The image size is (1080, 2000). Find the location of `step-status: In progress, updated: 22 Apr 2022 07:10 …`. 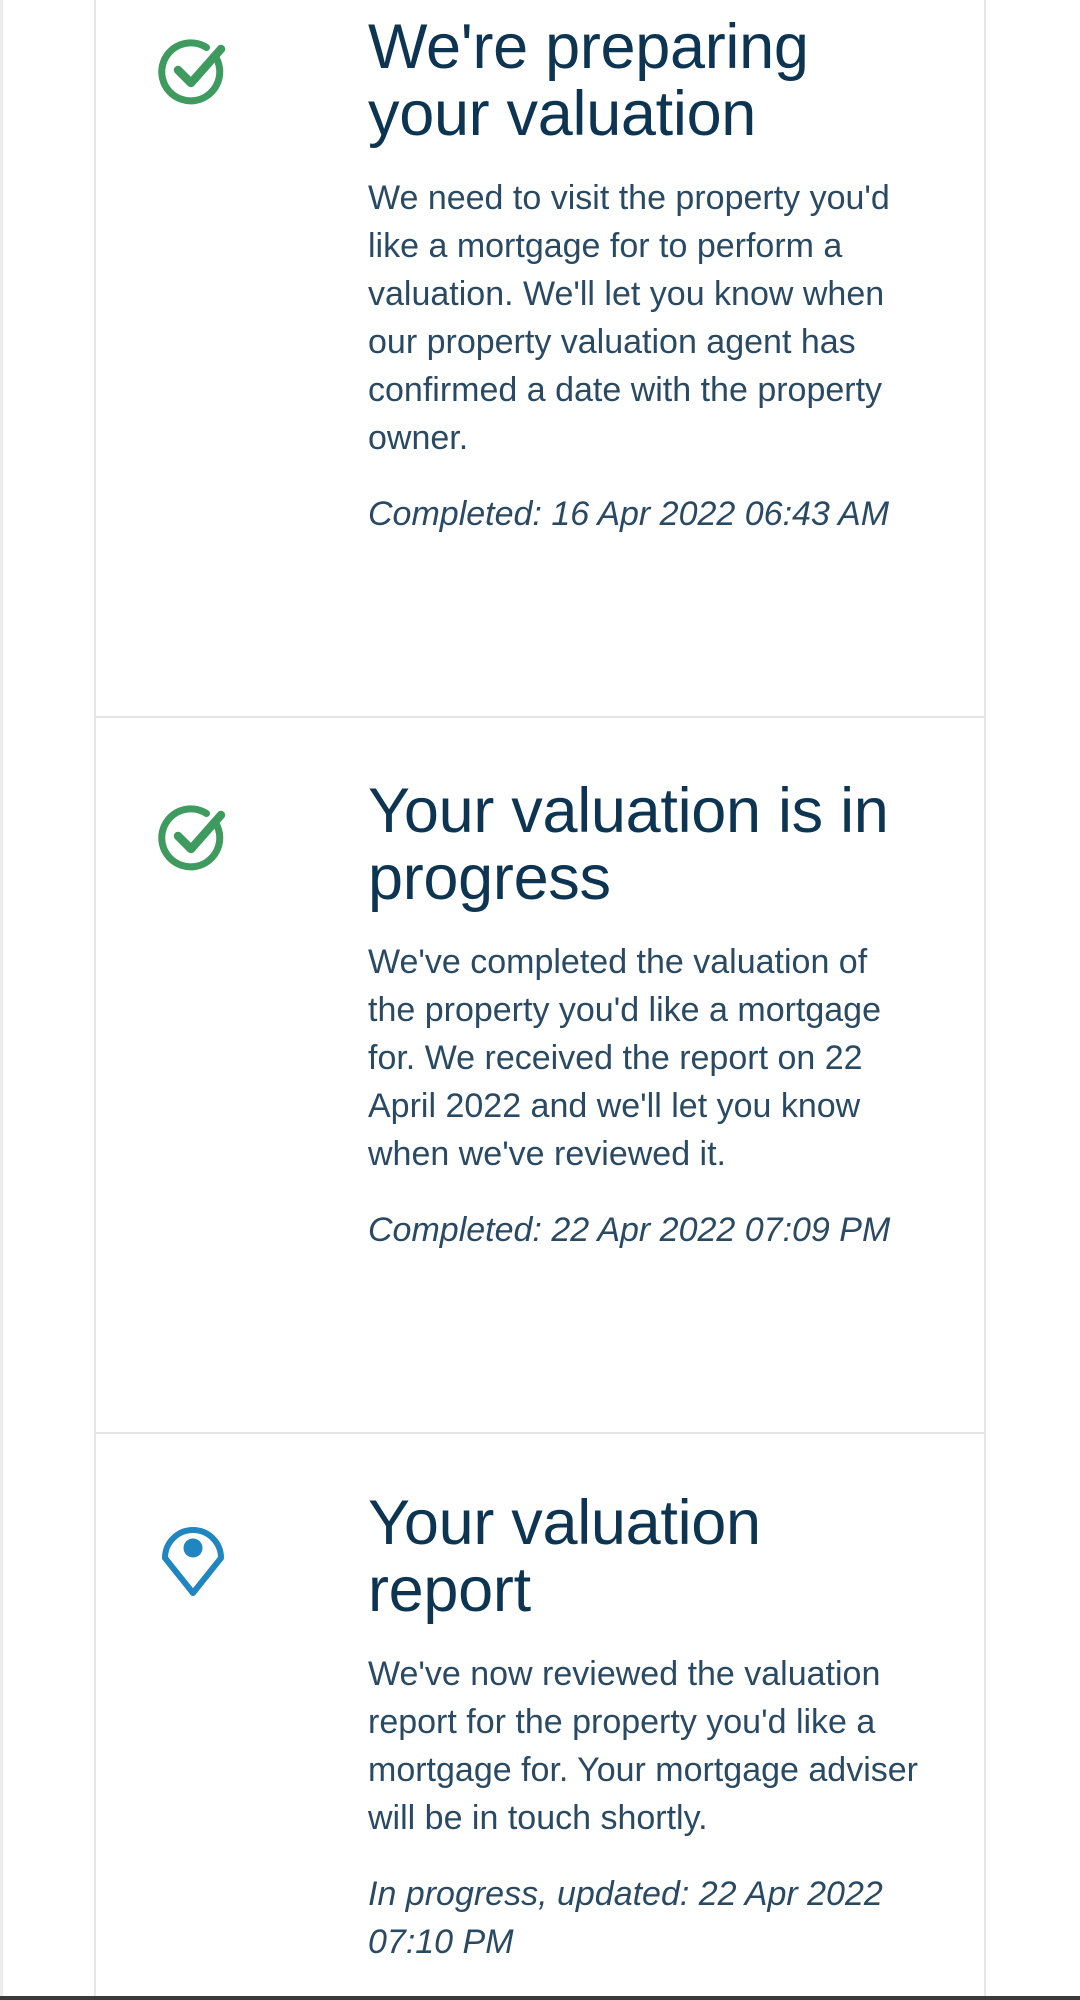

step-status: In progress, updated: 22 Apr 2022 07:10 … is located at coordinates (625, 1918).